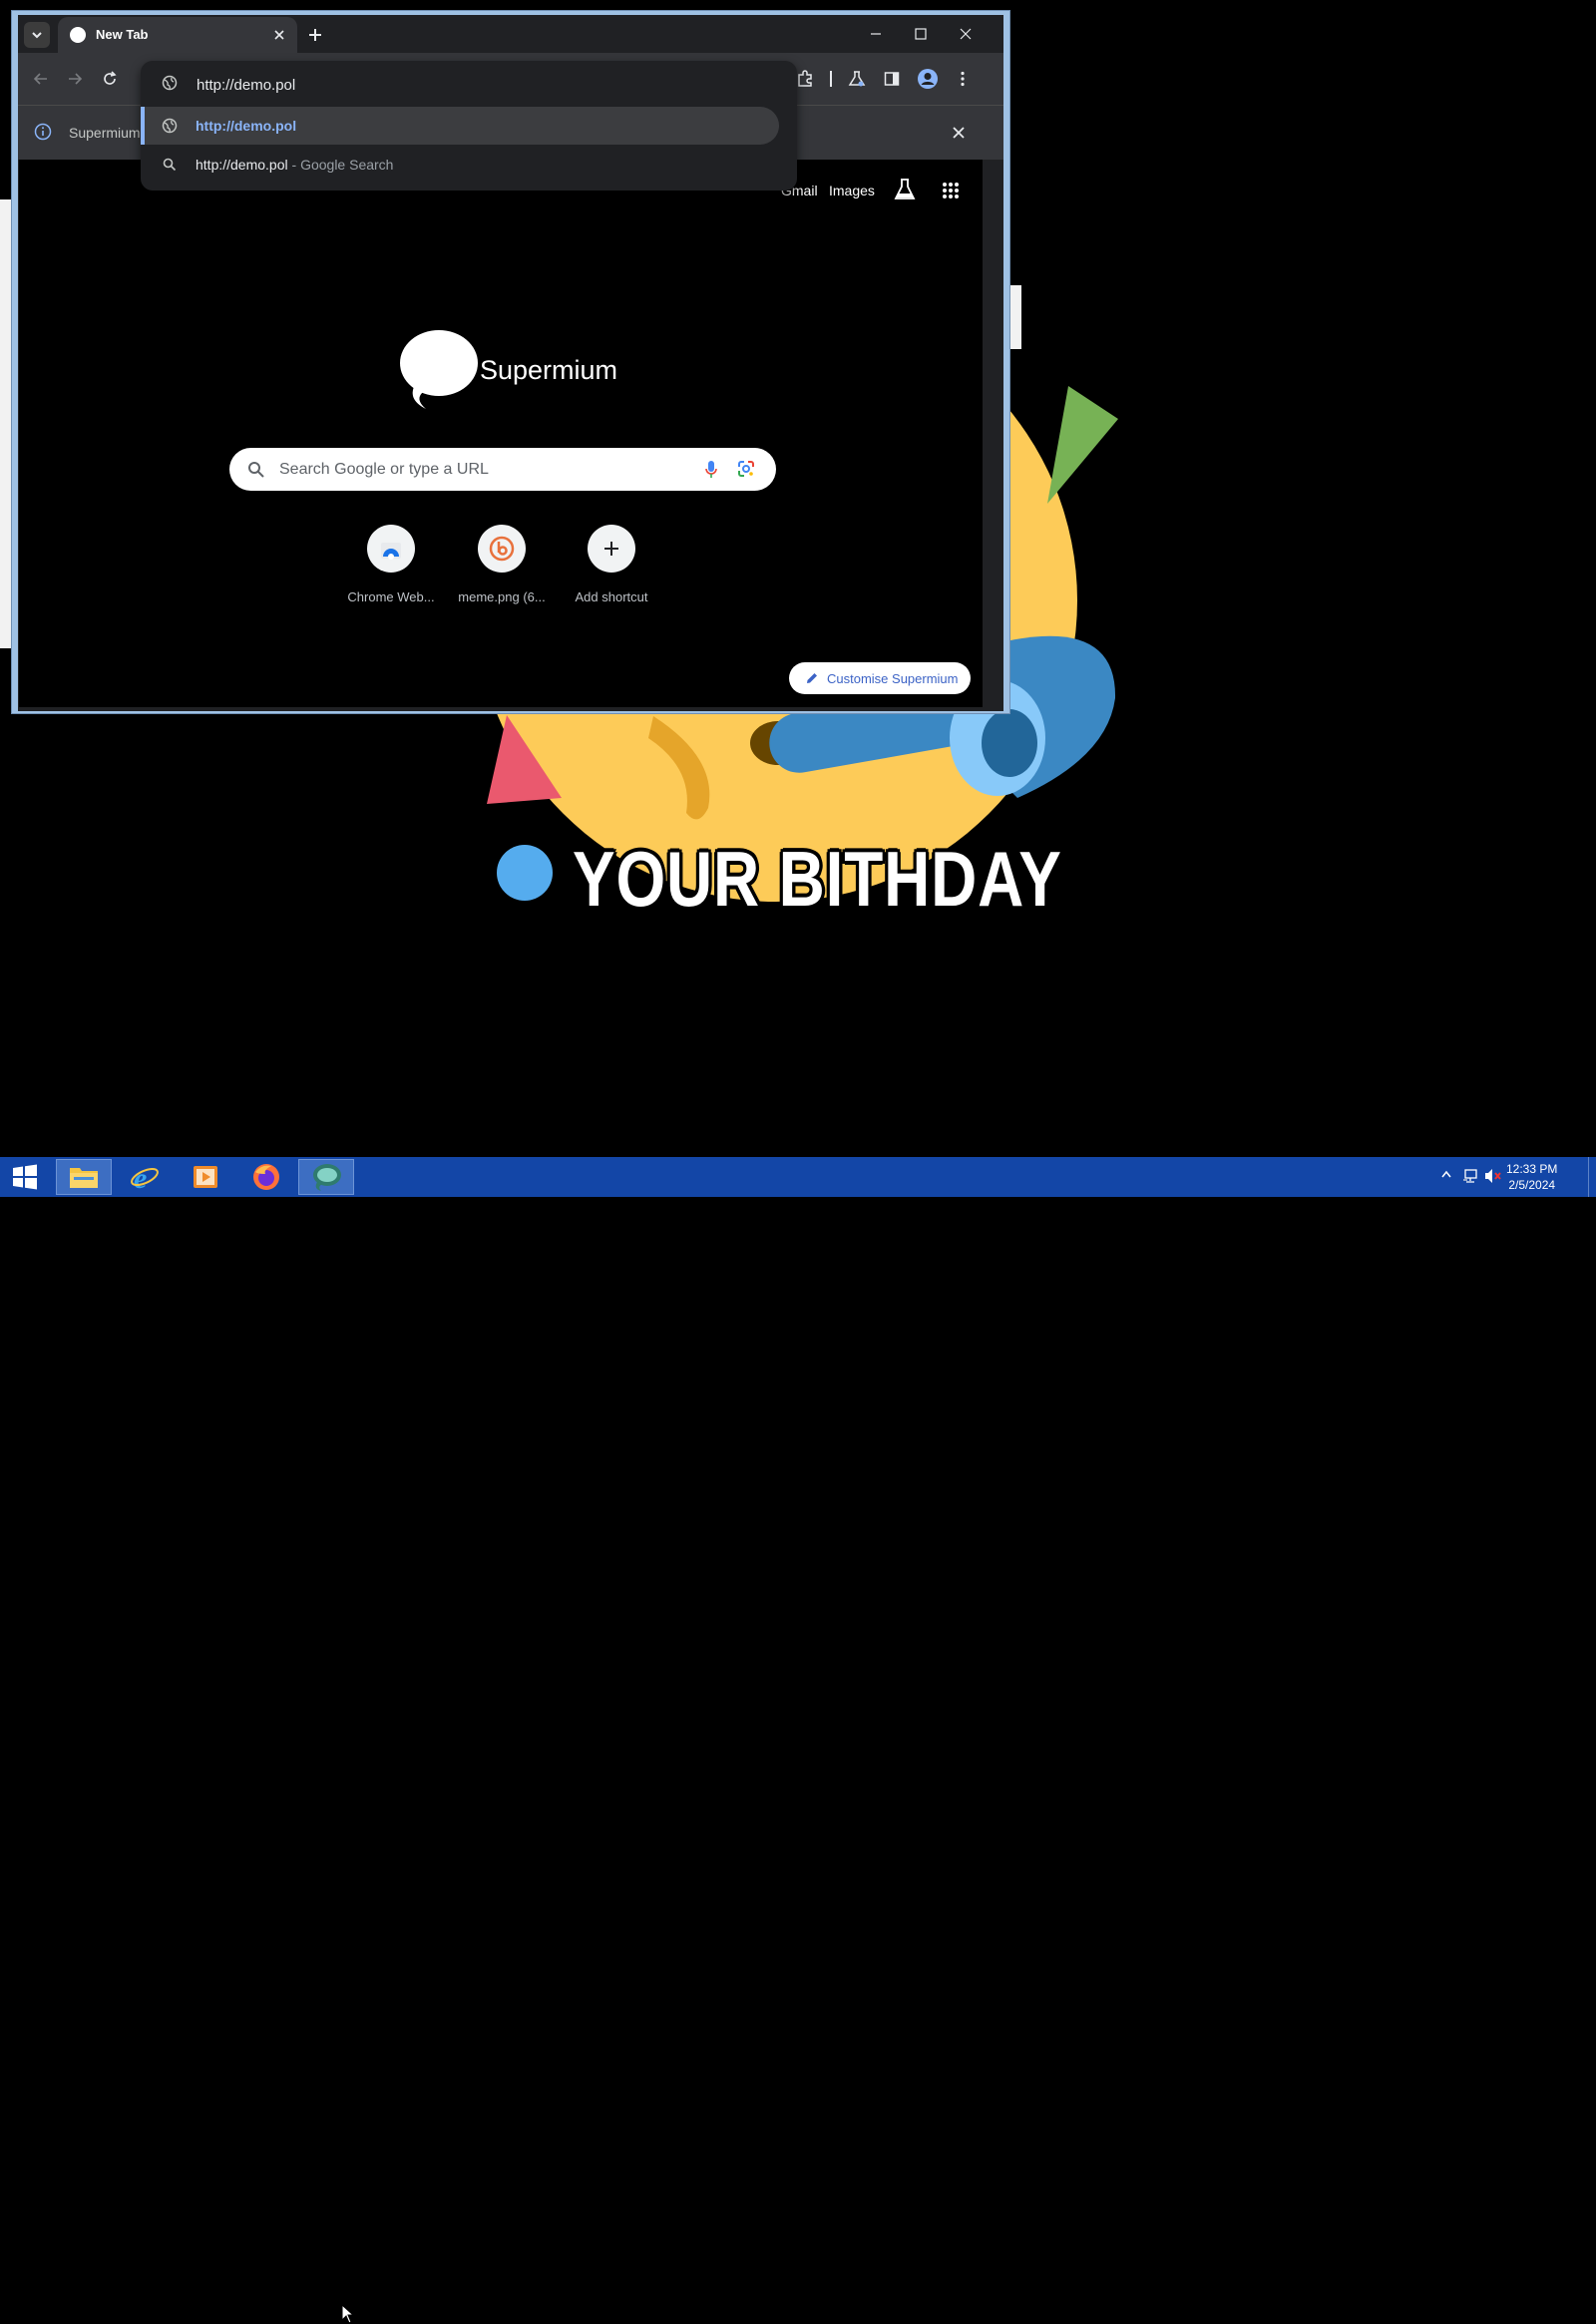 This screenshot has height=2324, width=1596. I want to click on taskbar-internet-explorer: e, so click(145, 1177).